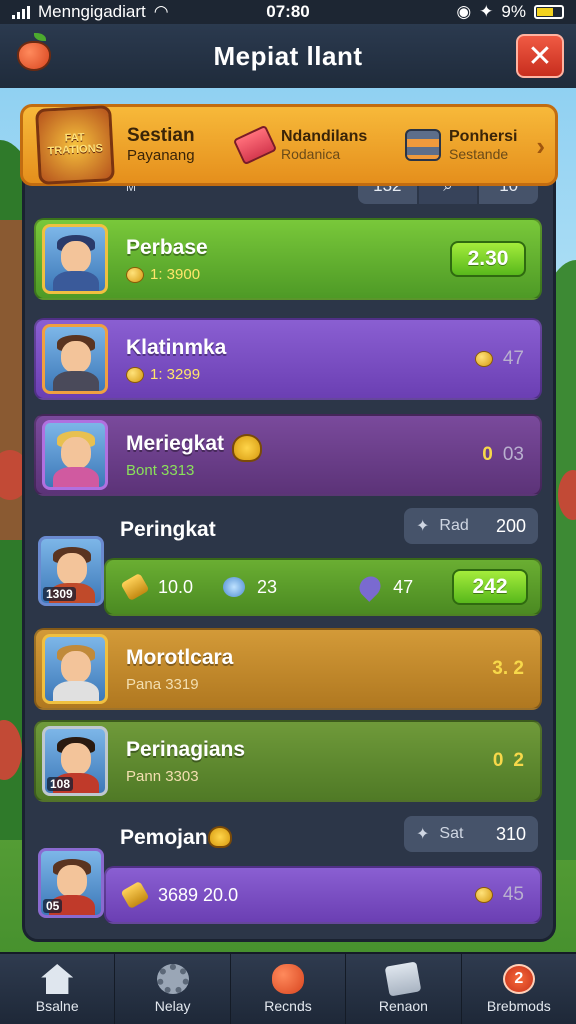  I want to click on row-score: 3. 2, so click(508, 668).